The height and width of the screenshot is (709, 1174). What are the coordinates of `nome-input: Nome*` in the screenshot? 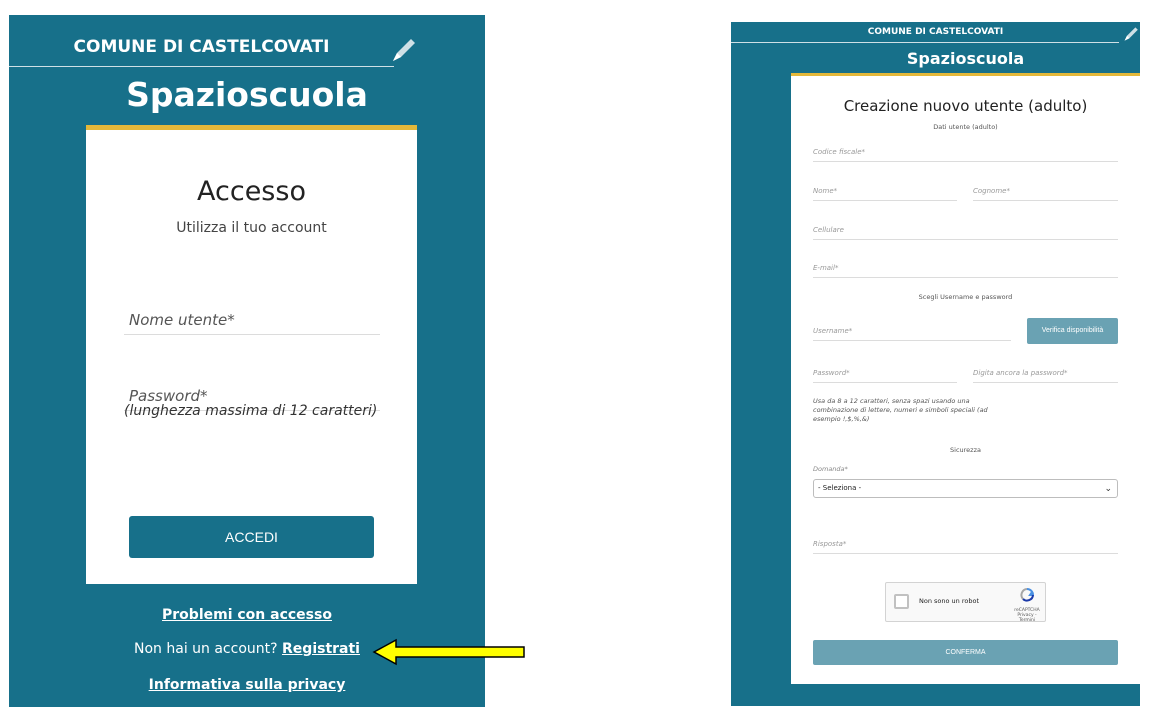 It's located at (885, 192).